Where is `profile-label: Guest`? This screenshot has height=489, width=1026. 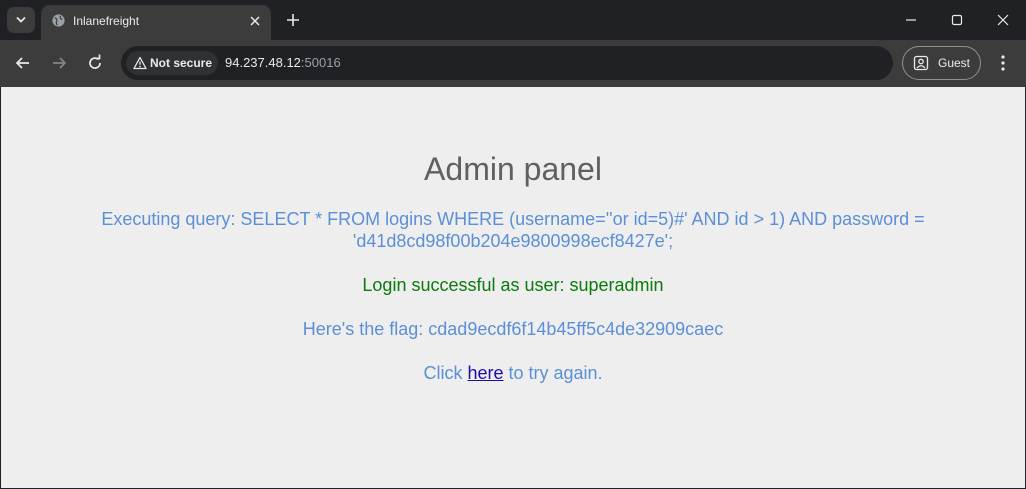 profile-label: Guest is located at coordinates (954, 63).